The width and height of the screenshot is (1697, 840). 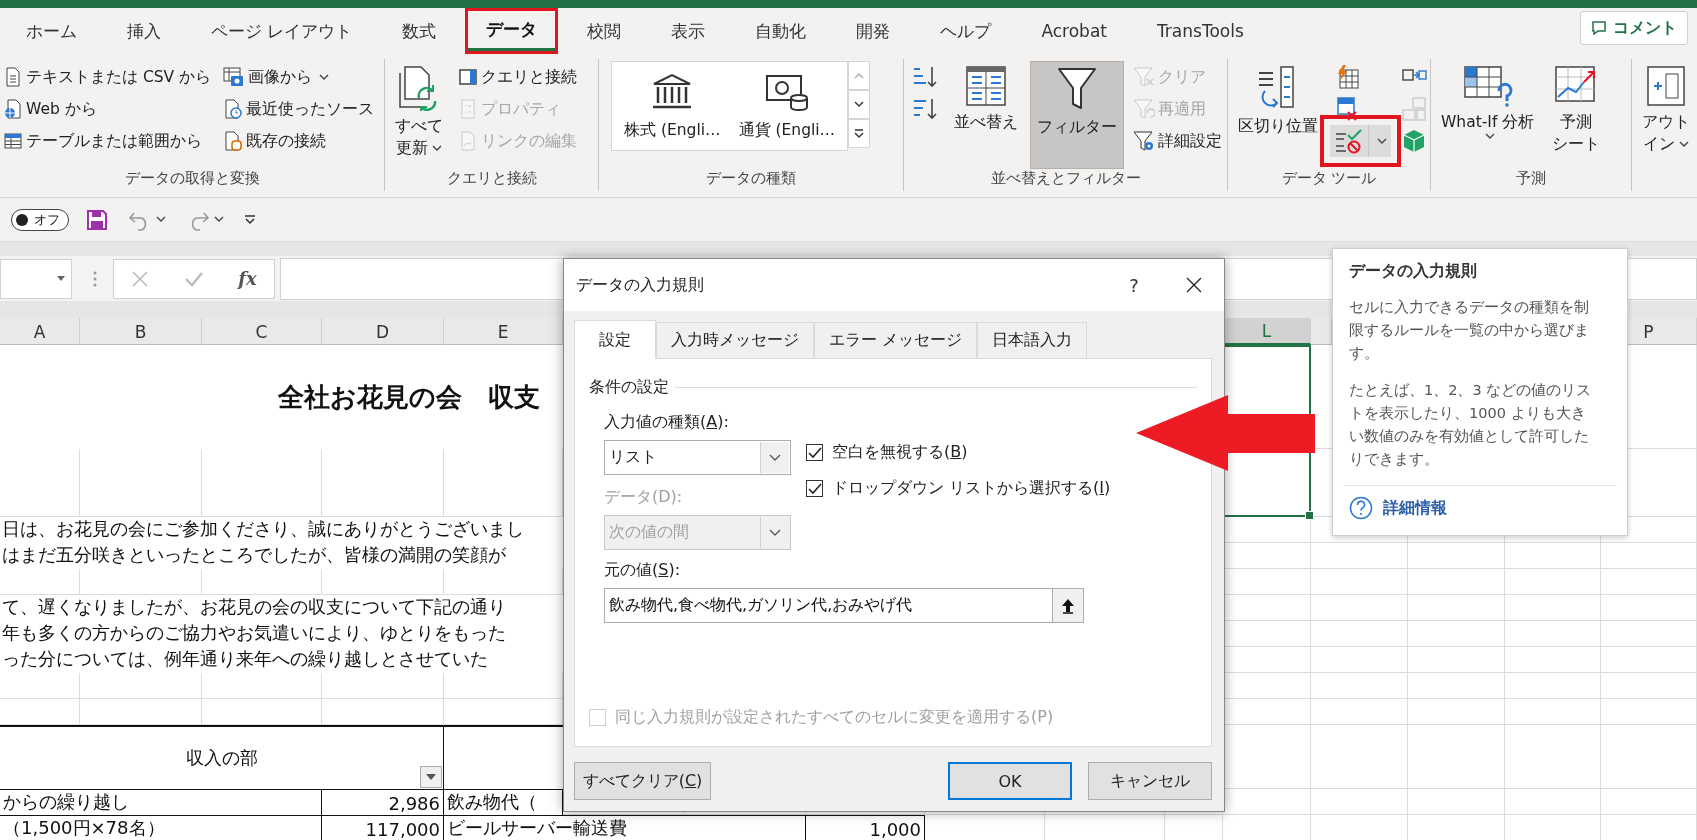 I want to click on ribbon-button: What-If 分析, so click(x=1488, y=109).